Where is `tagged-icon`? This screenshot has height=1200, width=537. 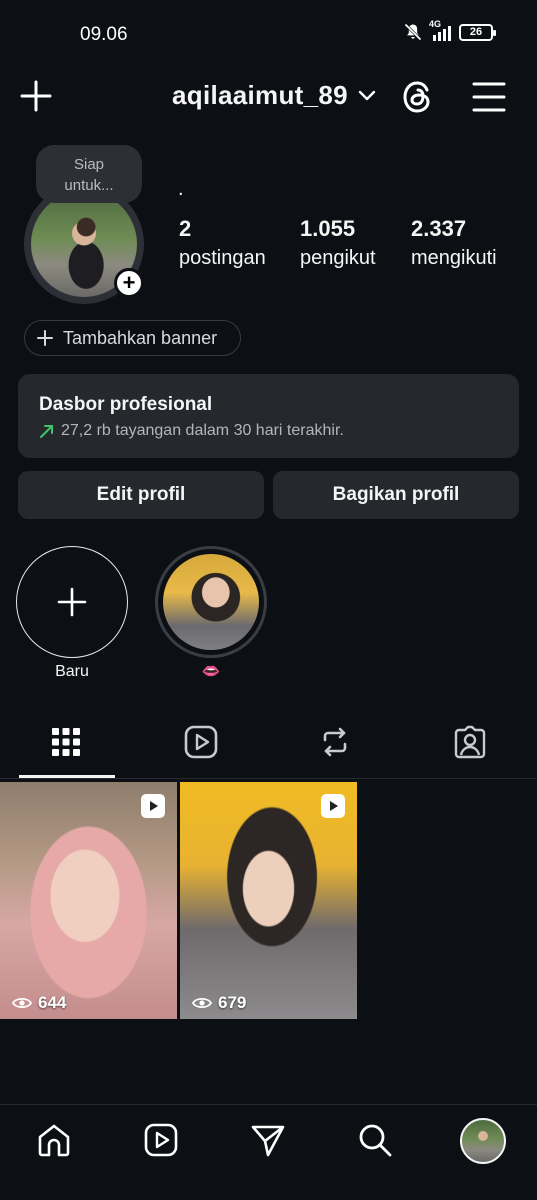 tagged-icon is located at coordinates (470, 742).